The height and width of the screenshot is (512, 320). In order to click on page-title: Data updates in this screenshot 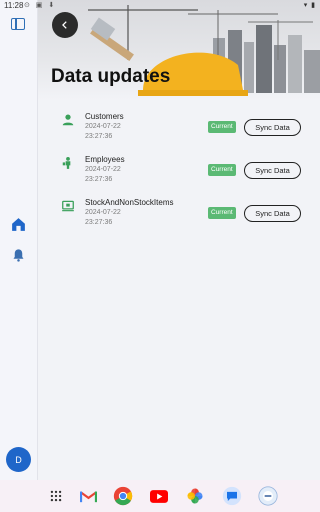, I will do `click(111, 76)`.